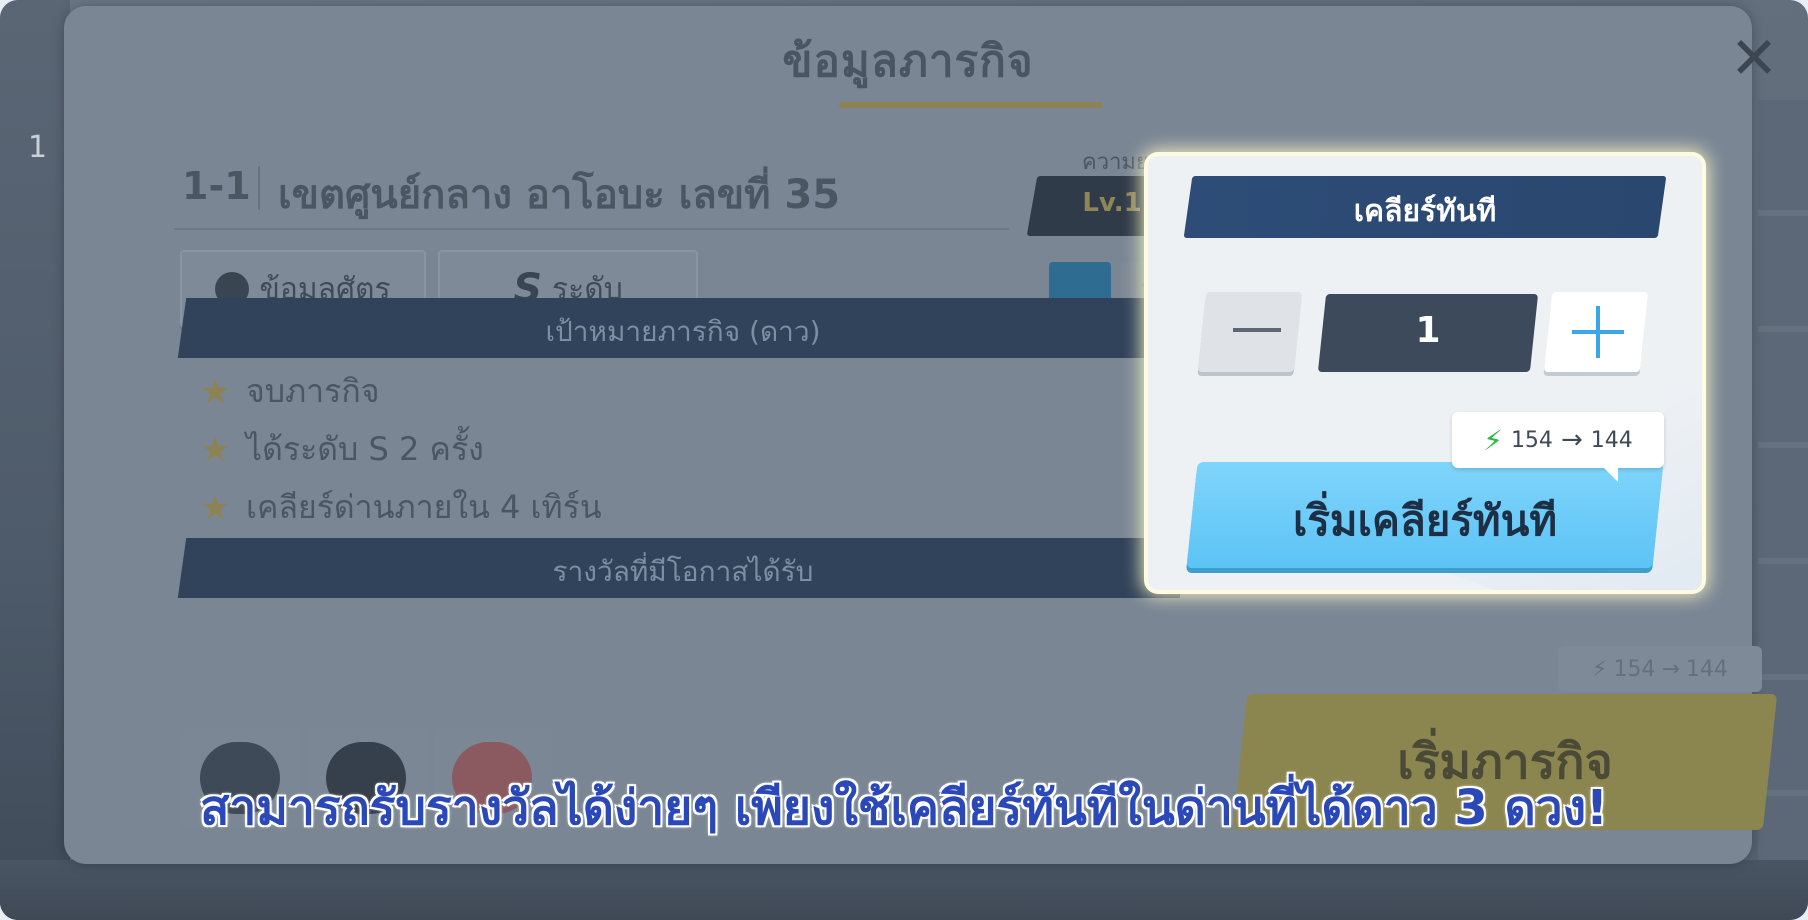 This screenshot has width=1808, height=920. What do you see at coordinates (38, 147) in the screenshot?
I see `background-number: 1` at bounding box center [38, 147].